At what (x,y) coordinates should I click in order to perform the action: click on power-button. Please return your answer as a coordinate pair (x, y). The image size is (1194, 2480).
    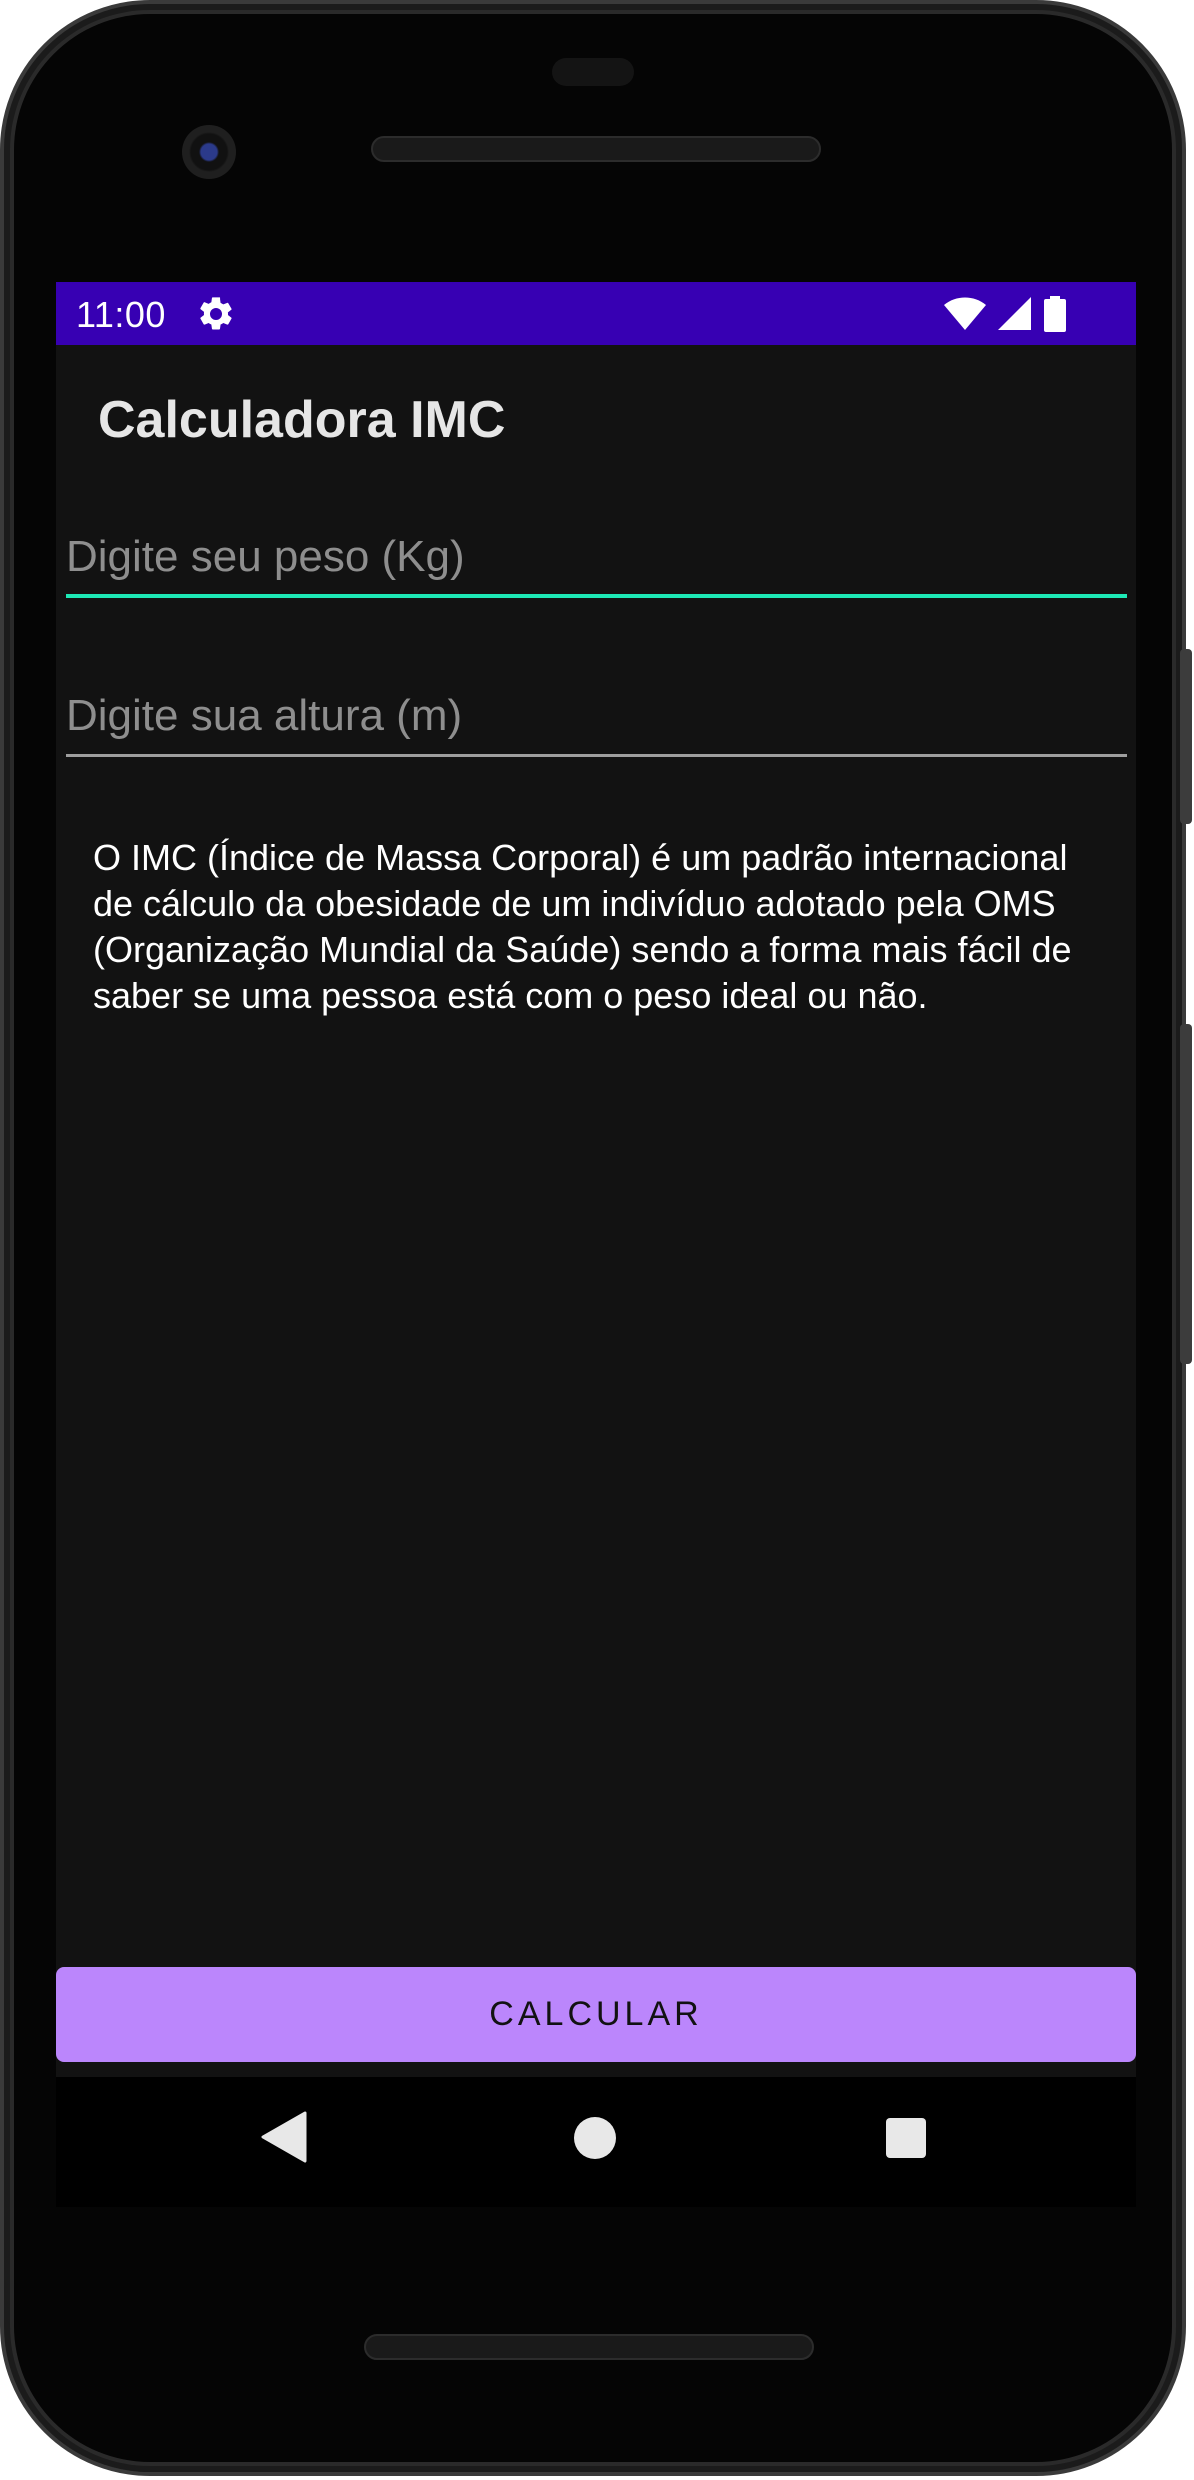
    Looking at the image, I should click on (1186, 736).